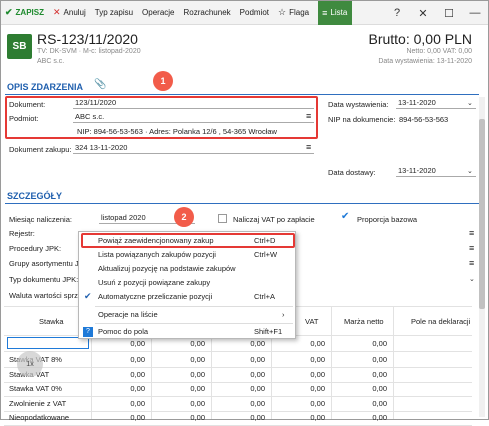 The image size is (489, 426). What do you see at coordinates (193, 117) in the screenshot?
I see `subject-field: ABC s.c.` at bounding box center [193, 117].